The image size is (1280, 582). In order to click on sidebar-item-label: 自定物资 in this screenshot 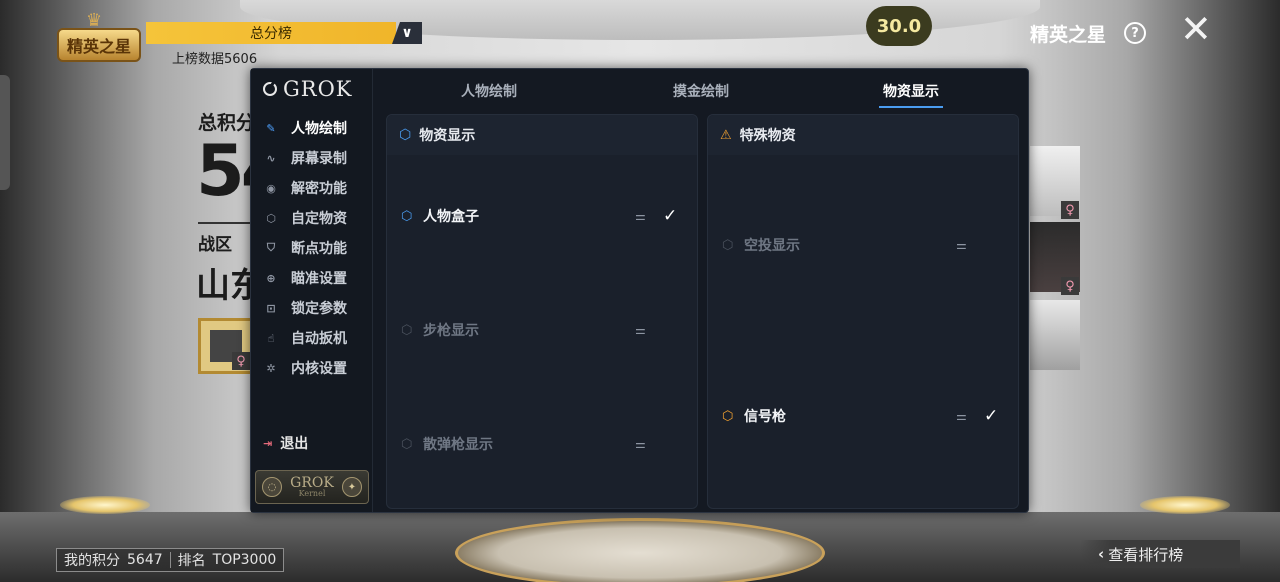, I will do `click(319, 219)`.